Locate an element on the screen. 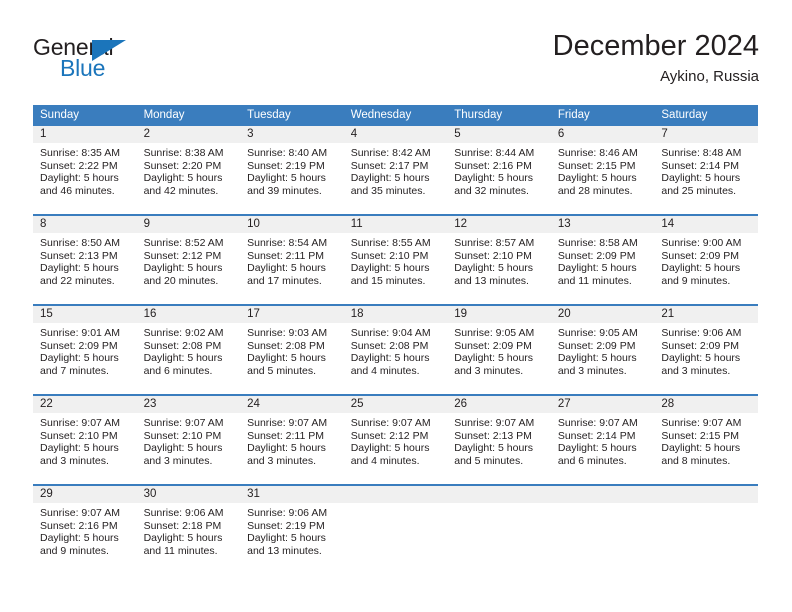 This screenshot has height=612, width=792. sunrise-text: Sunrise: 8:58 AM is located at coordinates (597, 243).